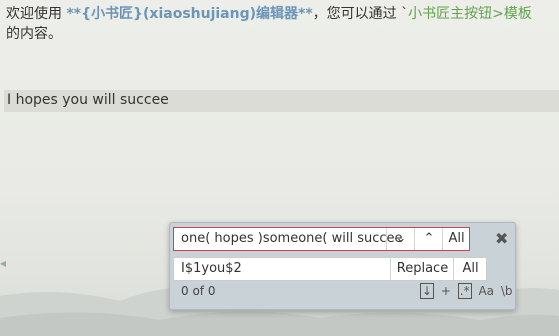  I want to click on search-input-value: one( hopes )someone( will succee, so click(292, 238).